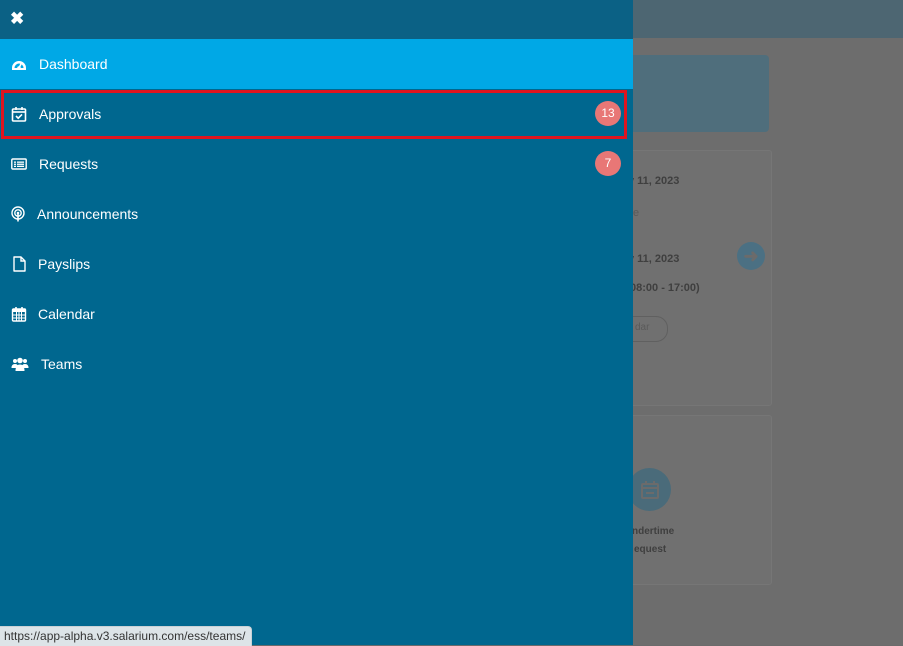 The image size is (903, 646). What do you see at coordinates (19, 65) in the screenshot?
I see `dashboard-icon` at bounding box center [19, 65].